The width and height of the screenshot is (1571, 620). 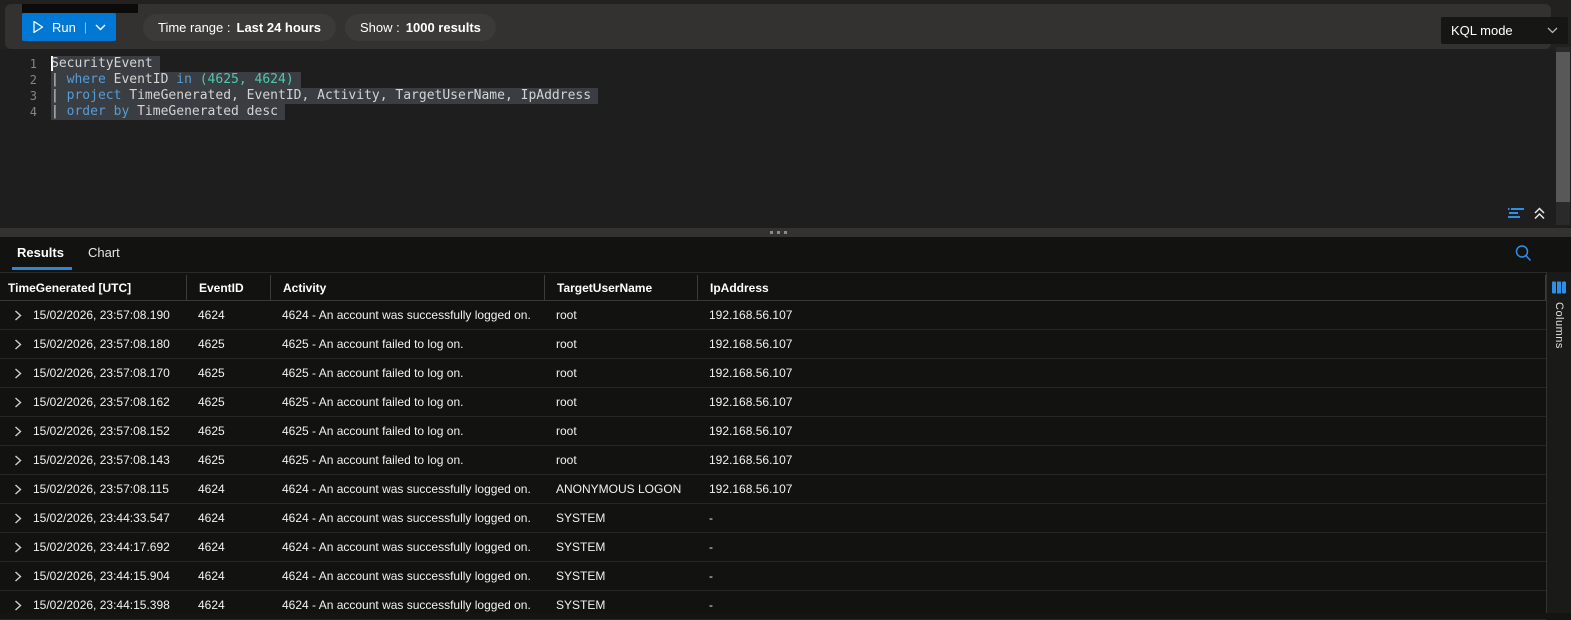 What do you see at coordinates (101, 576) in the screenshot?
I see `timegenerated-value: 15/02/2026, 23:44:15.904` at bounding box center [101, 576].